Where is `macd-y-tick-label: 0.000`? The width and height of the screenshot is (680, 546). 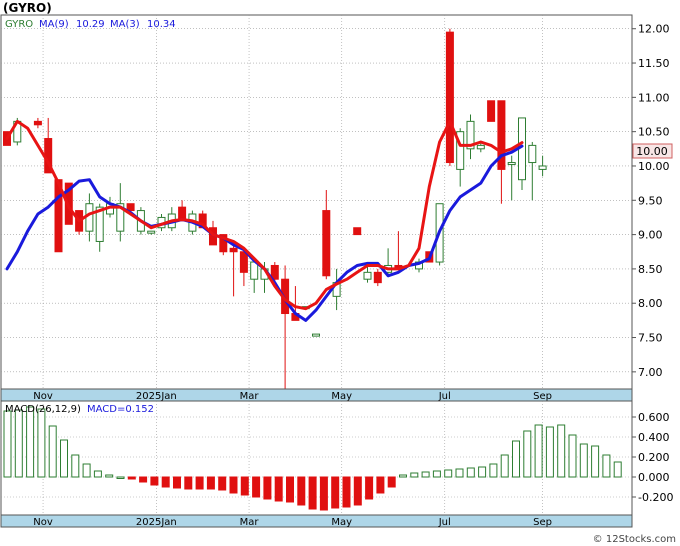 macd-y-tick-label: 0.000 is located at coordinates (654, 477).